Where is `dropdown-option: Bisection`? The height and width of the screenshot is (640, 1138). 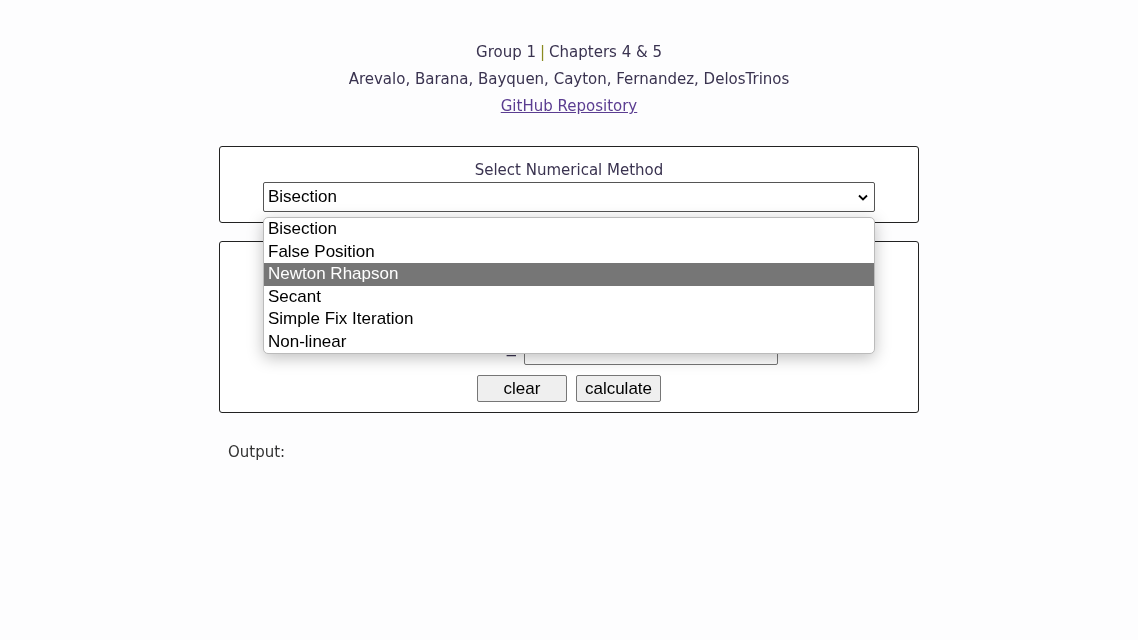
dropdown-option: Bisection is located at coordinates (569, 229).